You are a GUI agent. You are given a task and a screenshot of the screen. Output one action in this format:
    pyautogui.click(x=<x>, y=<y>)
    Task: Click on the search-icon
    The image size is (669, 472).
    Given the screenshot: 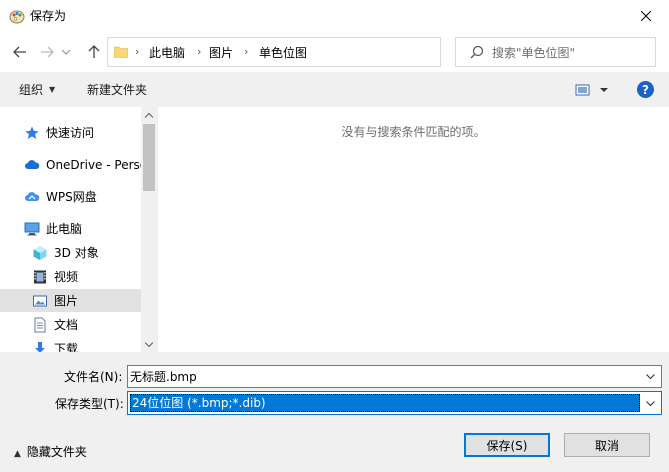 What is the action you would take?
    pyautogui.click(x=477, y=52)
    